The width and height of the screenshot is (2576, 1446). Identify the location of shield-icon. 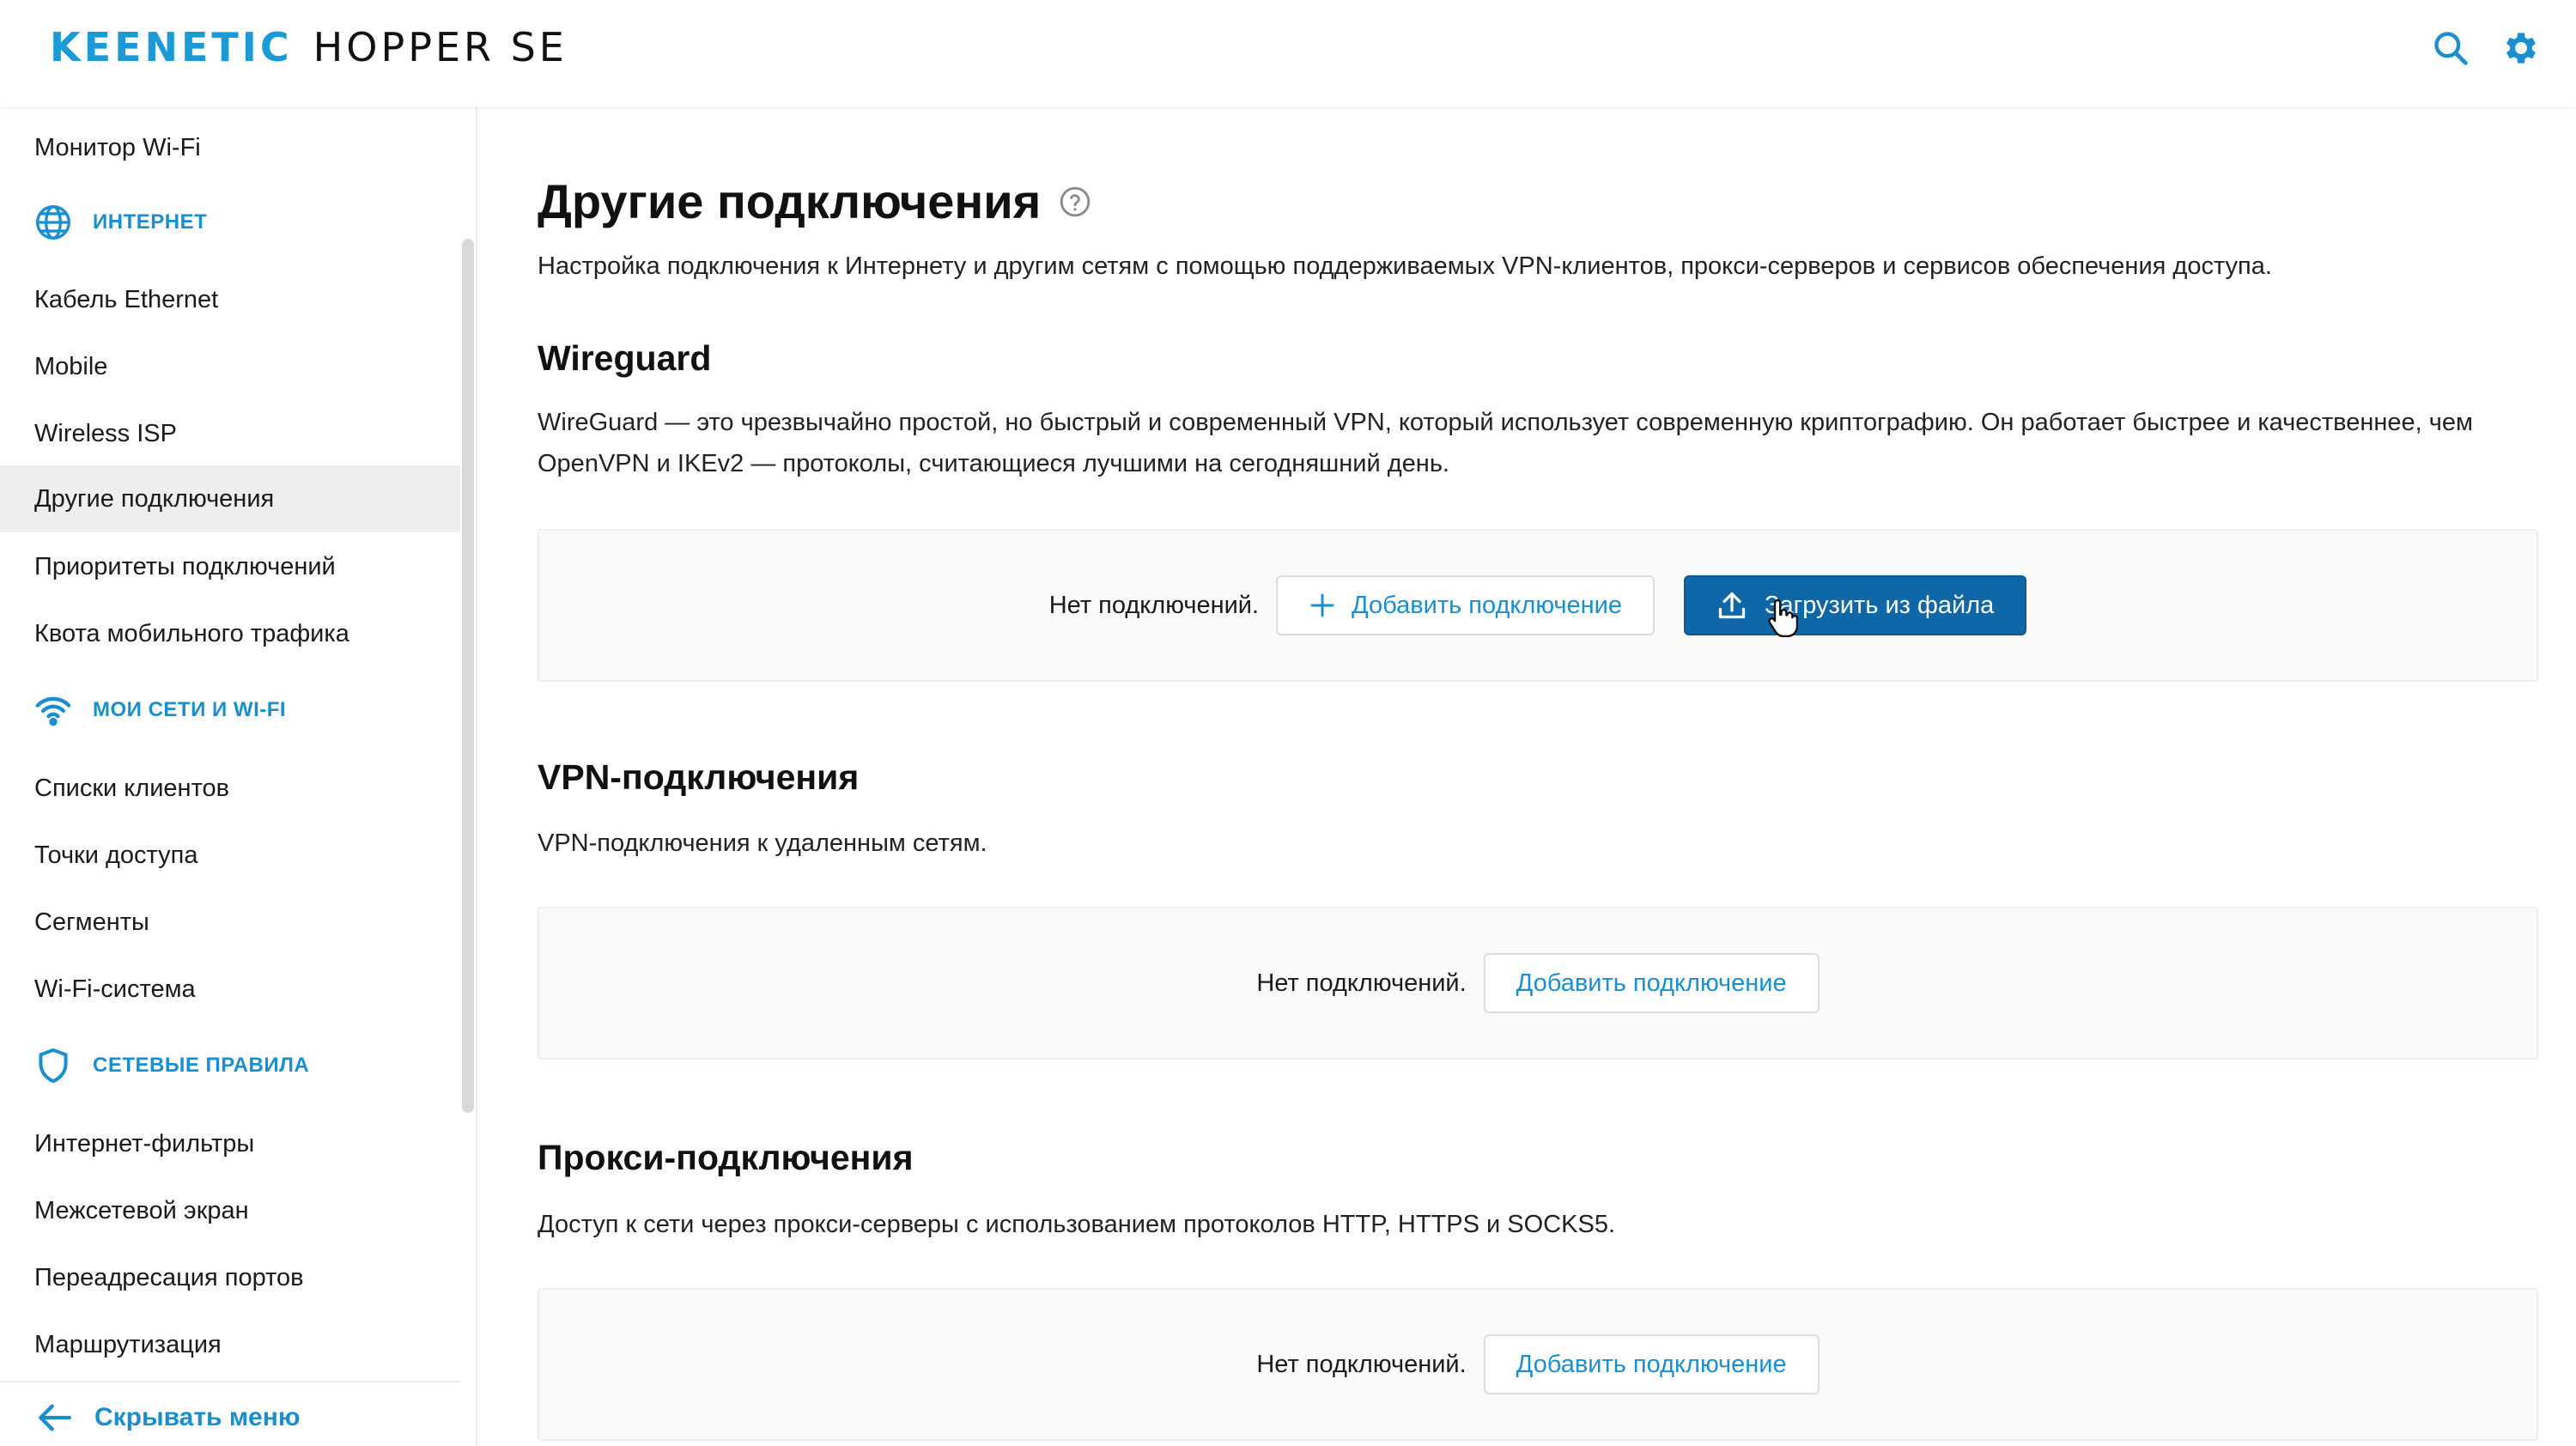
(53, 1065).